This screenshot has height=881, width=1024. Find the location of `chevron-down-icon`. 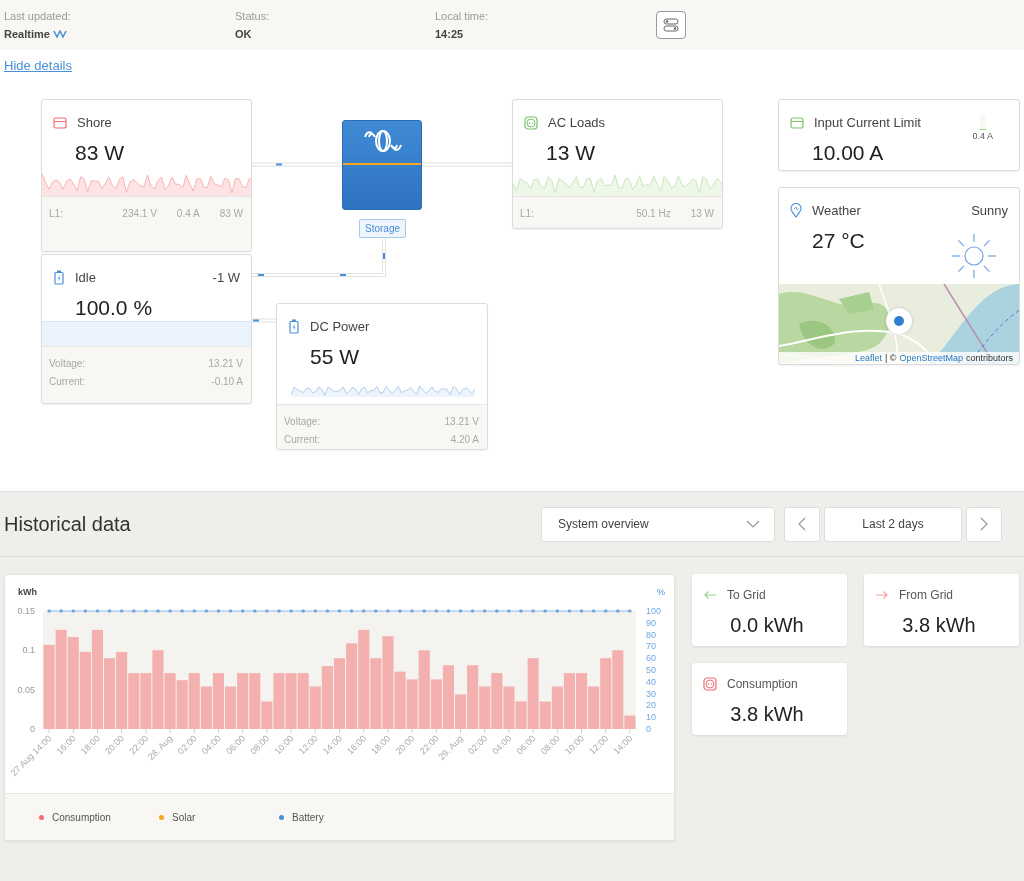

chevron-down-icon is located at coordinates (753, 524).